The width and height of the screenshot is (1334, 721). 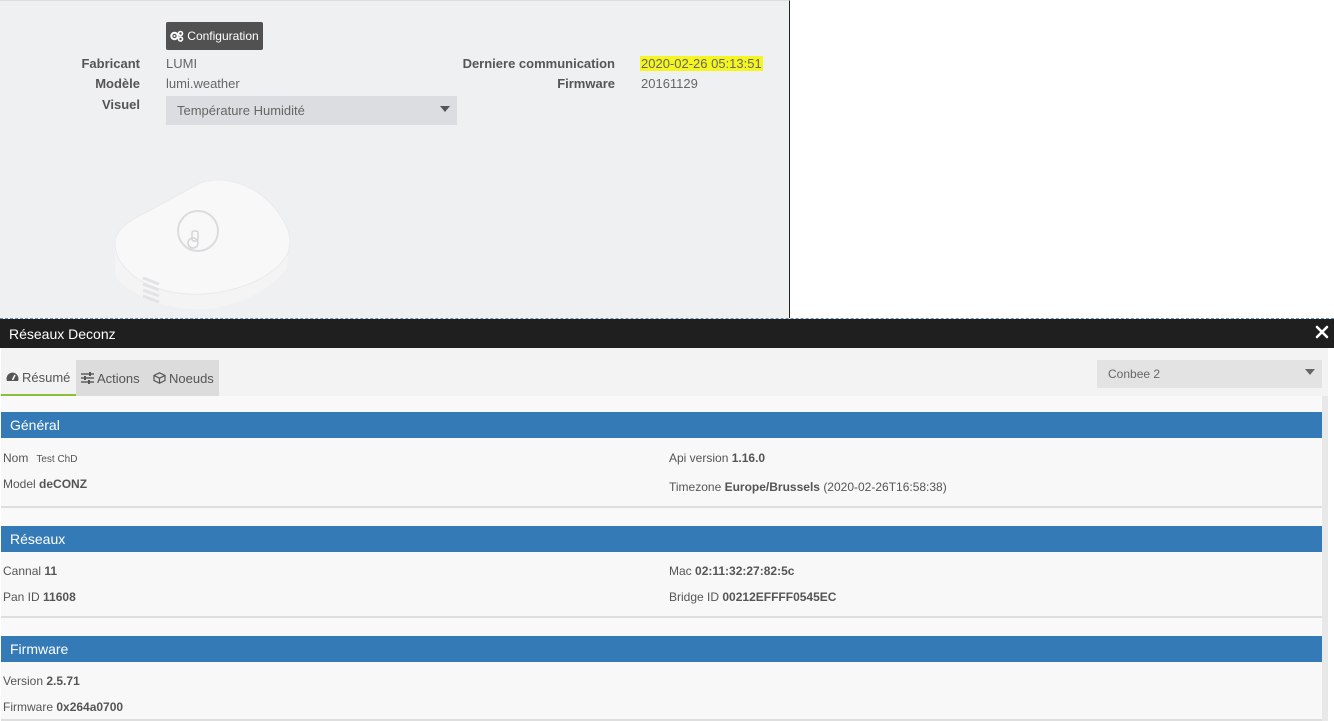 I want to click on mac-field: Mac 02:11:32:27:82:5c, so click(x=732, y=571).